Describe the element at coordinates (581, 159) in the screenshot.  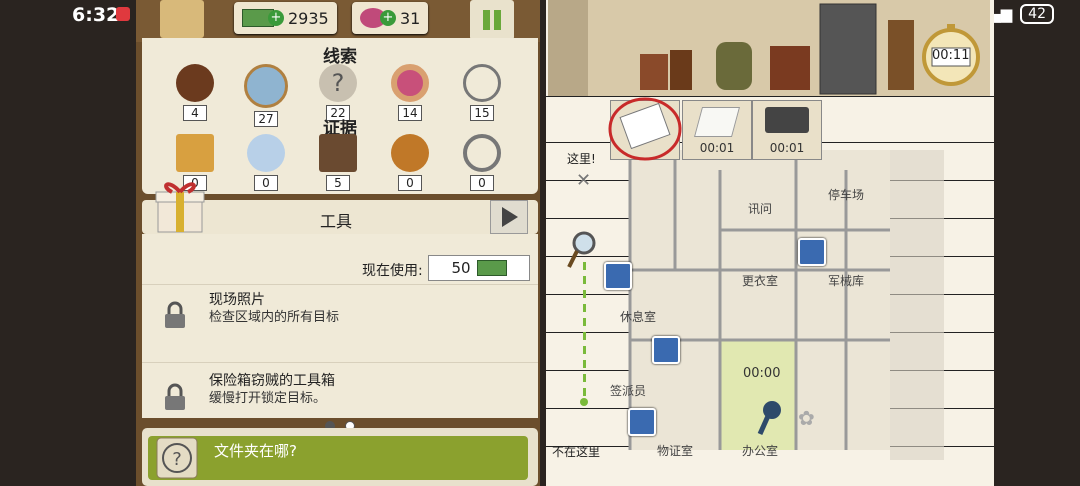
I see `here-label: 这里!` at that location.